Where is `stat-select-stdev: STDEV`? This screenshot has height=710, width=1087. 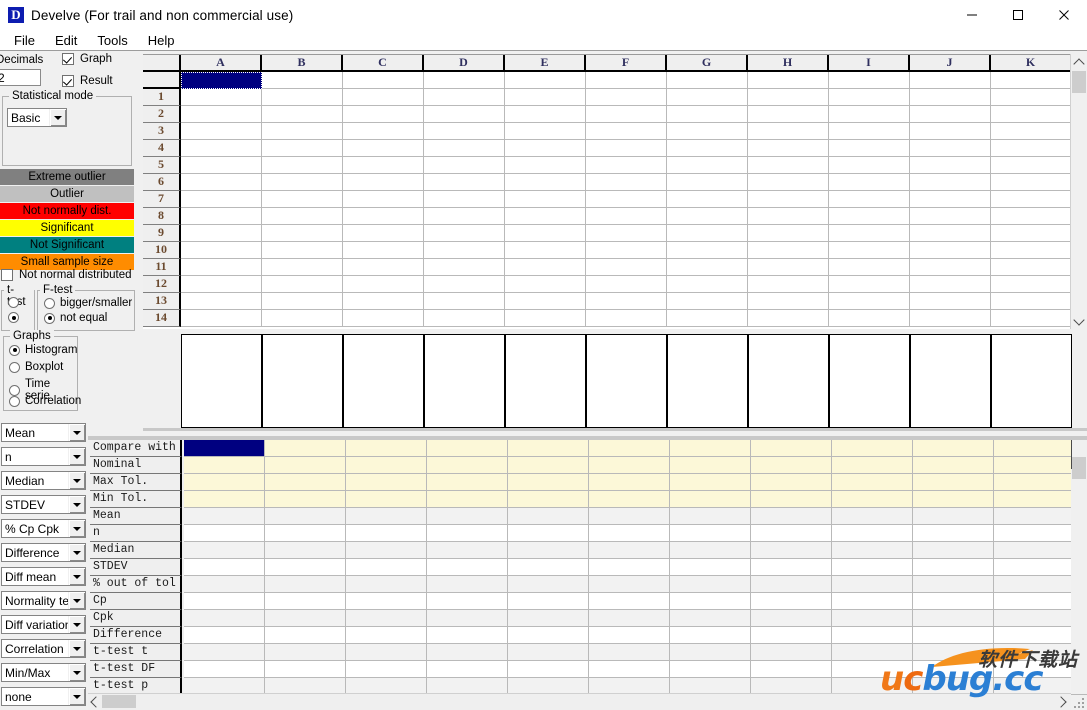
stat-select-stdev: STDEV is located at coordinates (43, 504).